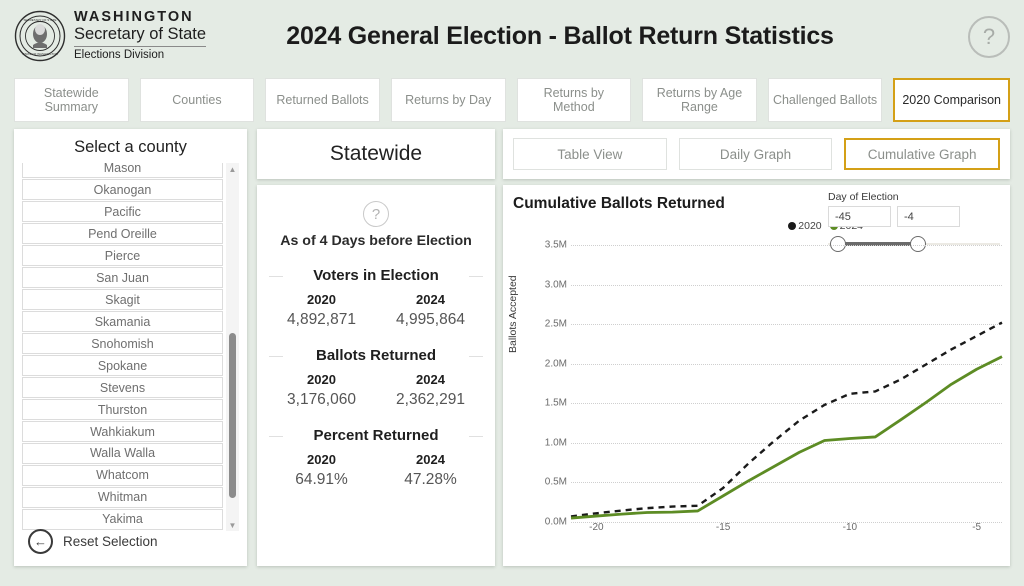 The width and height of the screenshot is (1024, 586). I want to click on daily-graph-button: Daily Graph, so click(755, 154).